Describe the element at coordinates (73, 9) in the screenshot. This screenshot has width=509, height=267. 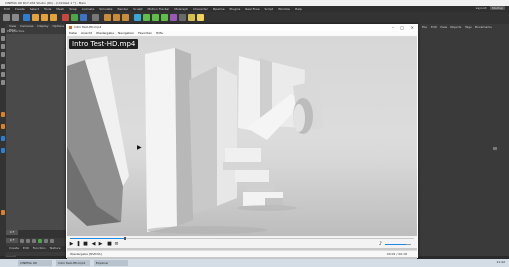
I see `c4d-menu-snap: Snap` at that location.